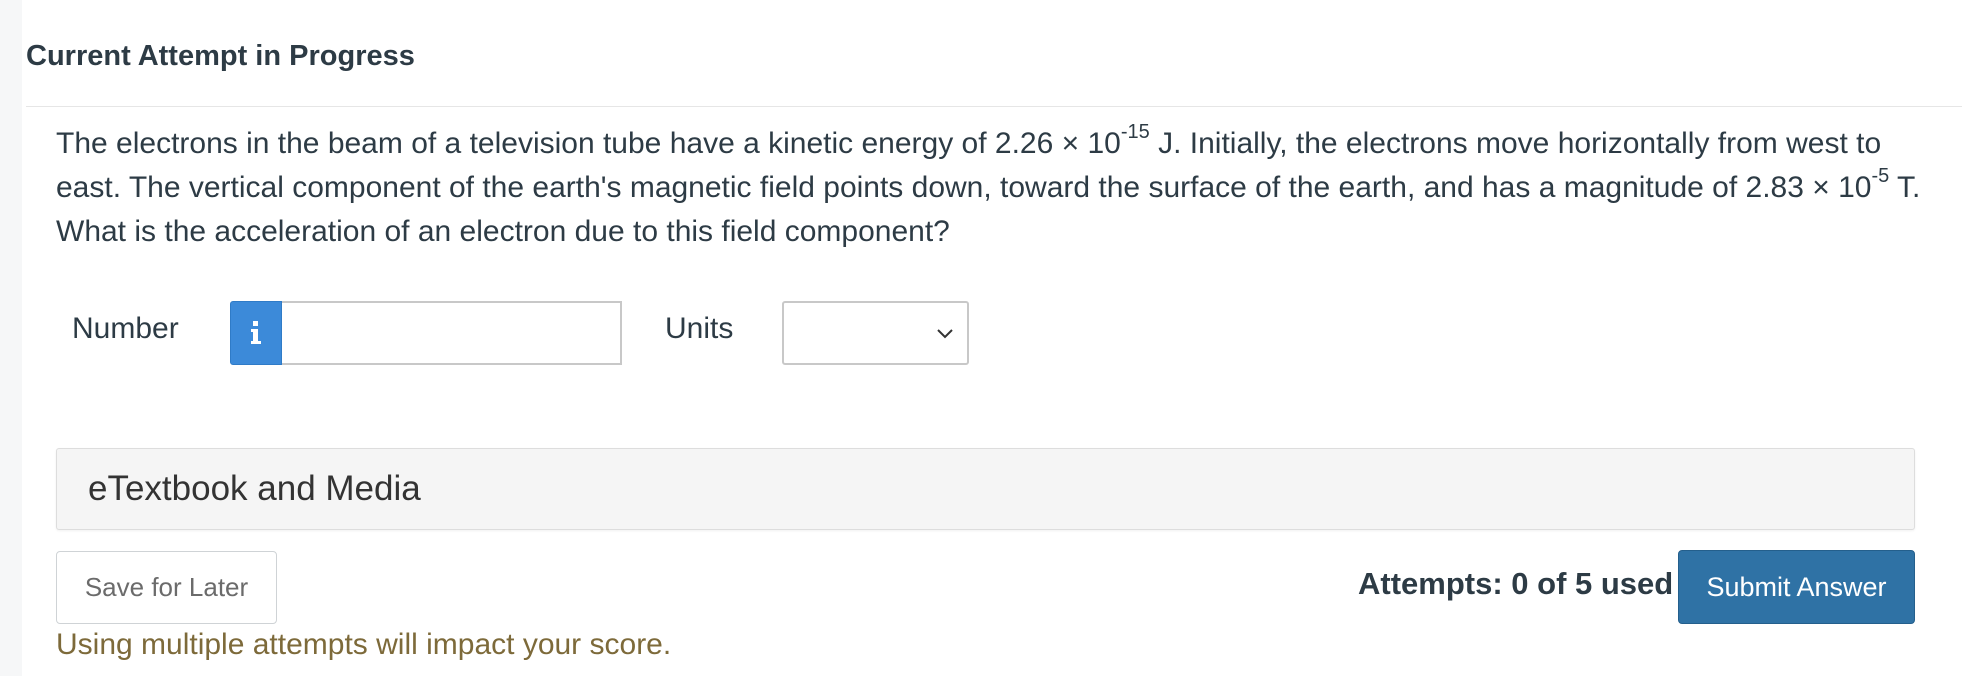 This screenshot has width=1962, height=676. Describe the element at coordinates (125, 328) in the screenshot. I see `number-label: Number` at that location.